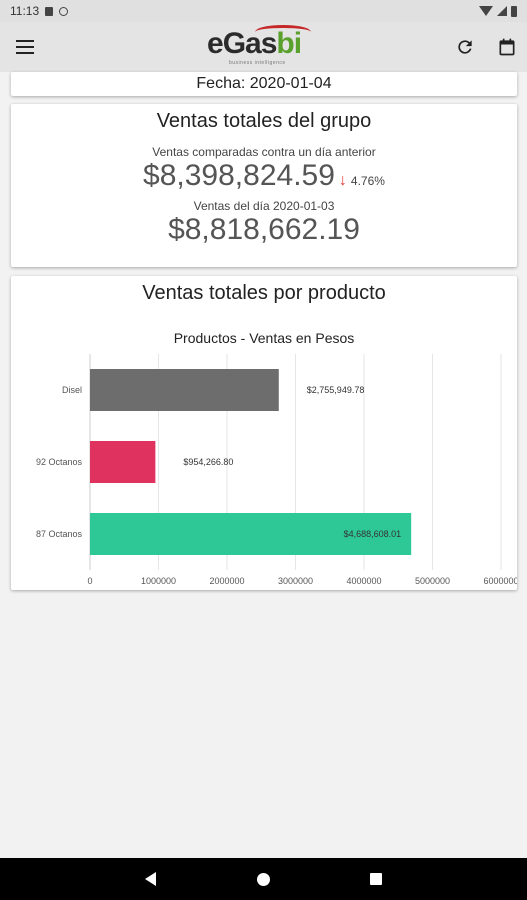 This screenshot has width=527, height=900. I want to click on date-label: Fecha: 2020-01-04, so click(264, 83).